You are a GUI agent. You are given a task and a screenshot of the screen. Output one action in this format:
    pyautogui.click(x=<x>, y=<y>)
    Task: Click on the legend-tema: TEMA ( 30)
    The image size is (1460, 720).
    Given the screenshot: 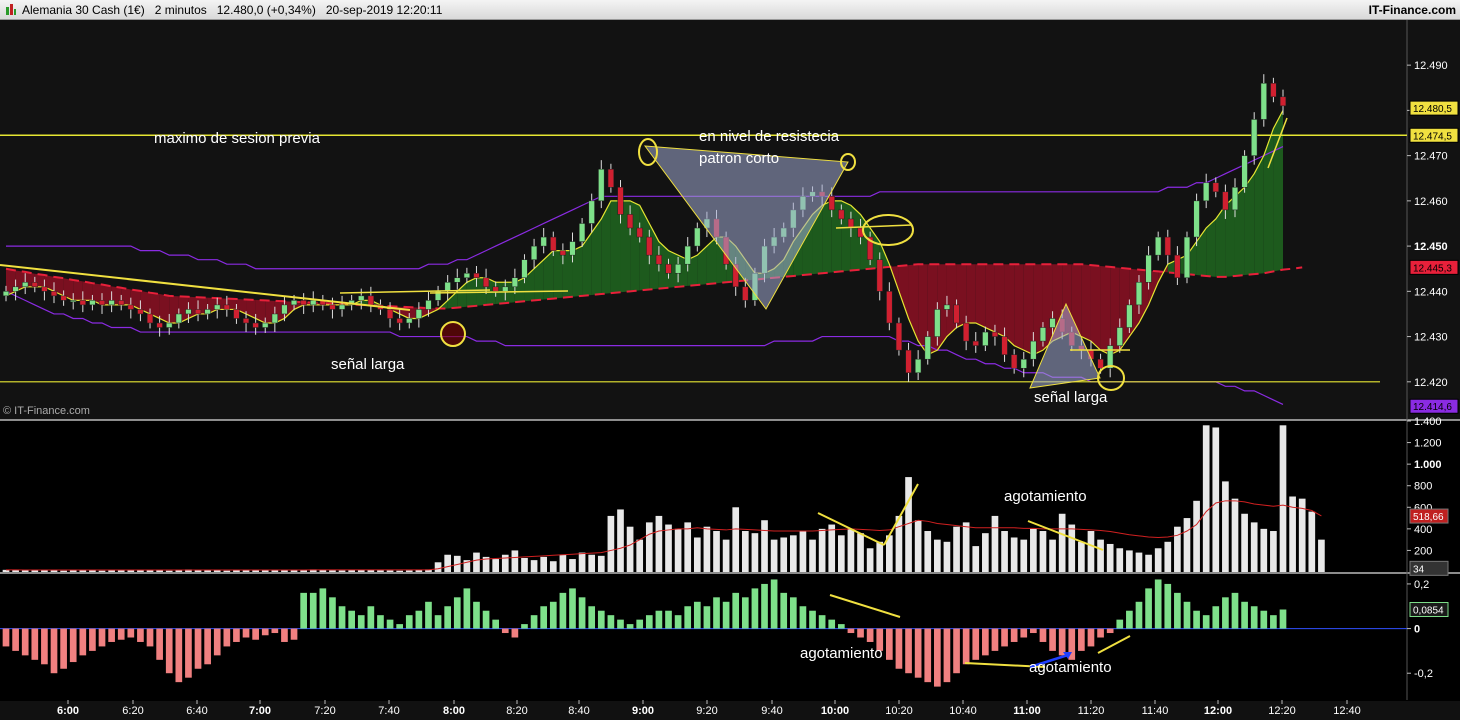 What is the action you would take?
    pyautogui.click(x=76, y=429)
    